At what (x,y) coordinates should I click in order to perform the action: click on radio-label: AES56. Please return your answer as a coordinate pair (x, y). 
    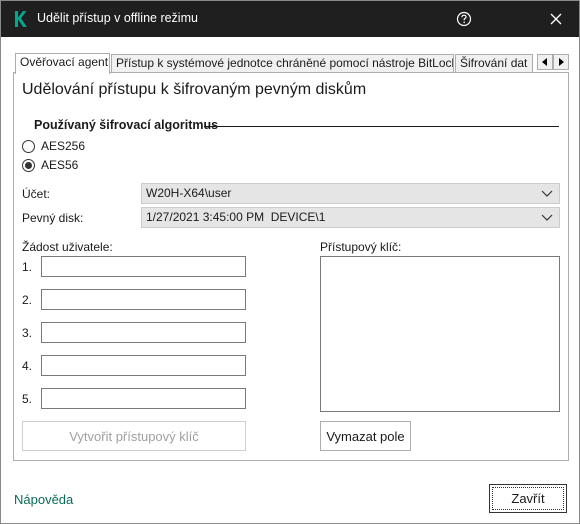
    Looking at the image, I should click on (60, 165).